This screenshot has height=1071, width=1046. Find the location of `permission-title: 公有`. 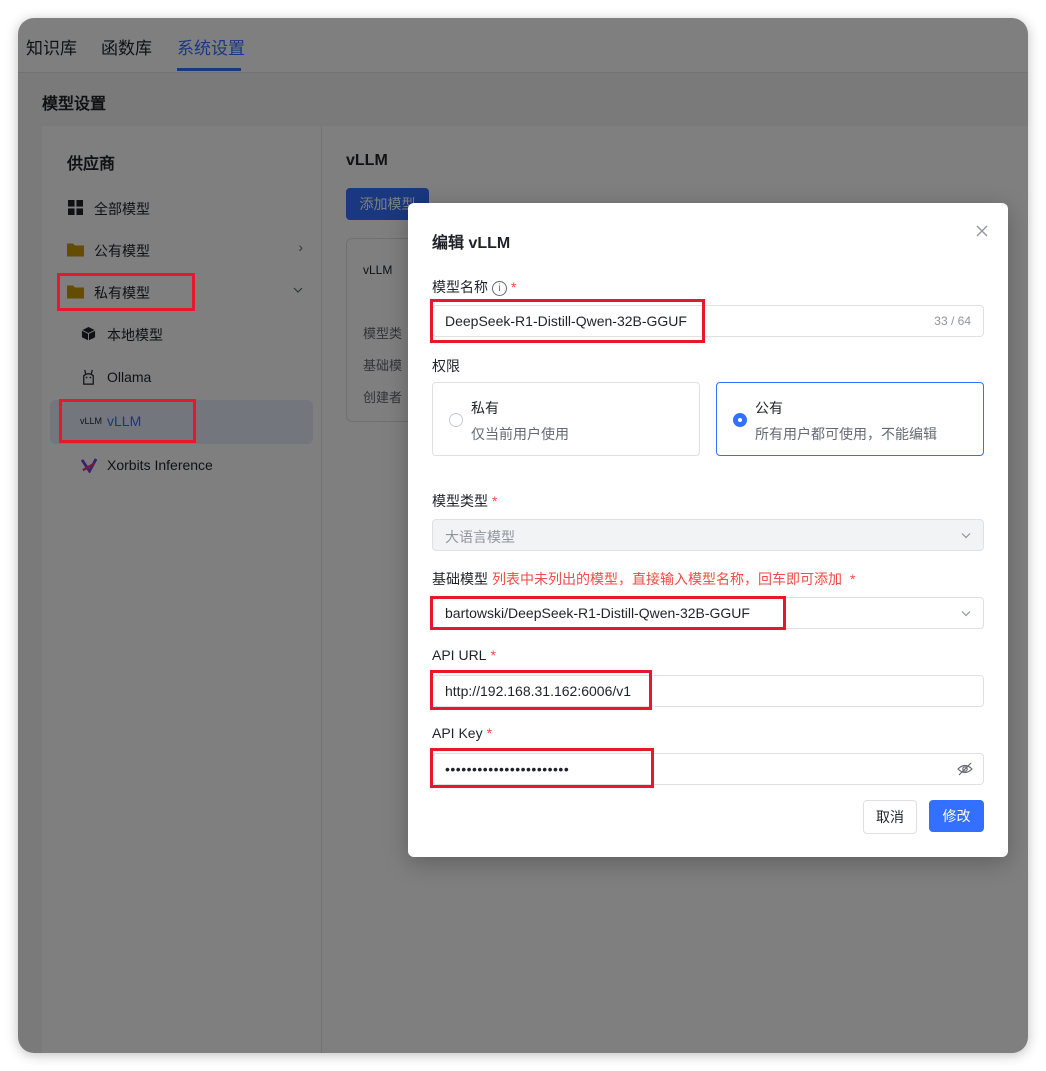

permission-title: 公有 is located at coordinates (769, 408).